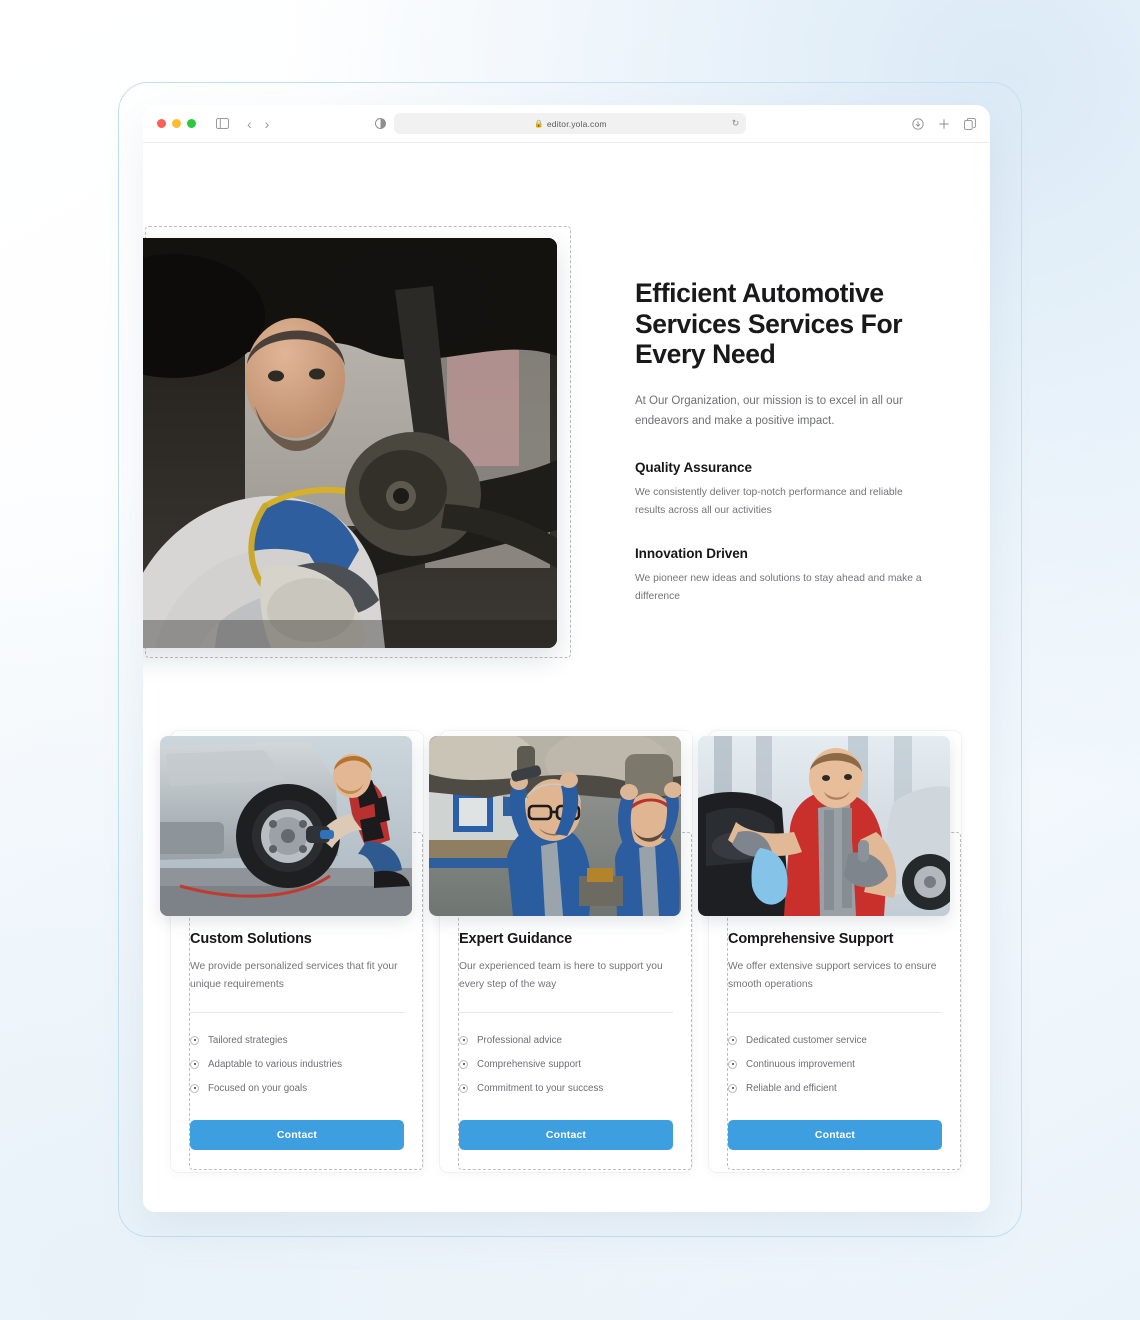 This screenshot has height=1320, width=1140. What do you see at coordinates (691, 553) in the screenshot?
I see `feature-title: Innovation Driven` at bounding box center [691, 553].